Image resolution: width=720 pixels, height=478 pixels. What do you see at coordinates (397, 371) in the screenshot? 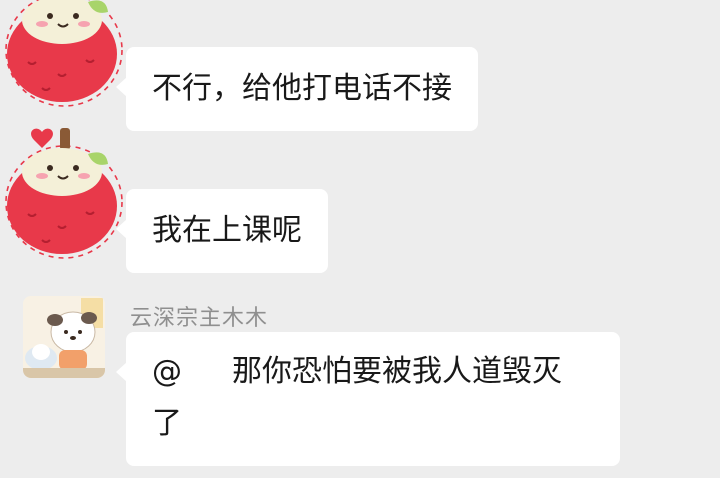
I see `message-text: 那你恐怕要被我人道毁灭` at bounding box center [397, 371].